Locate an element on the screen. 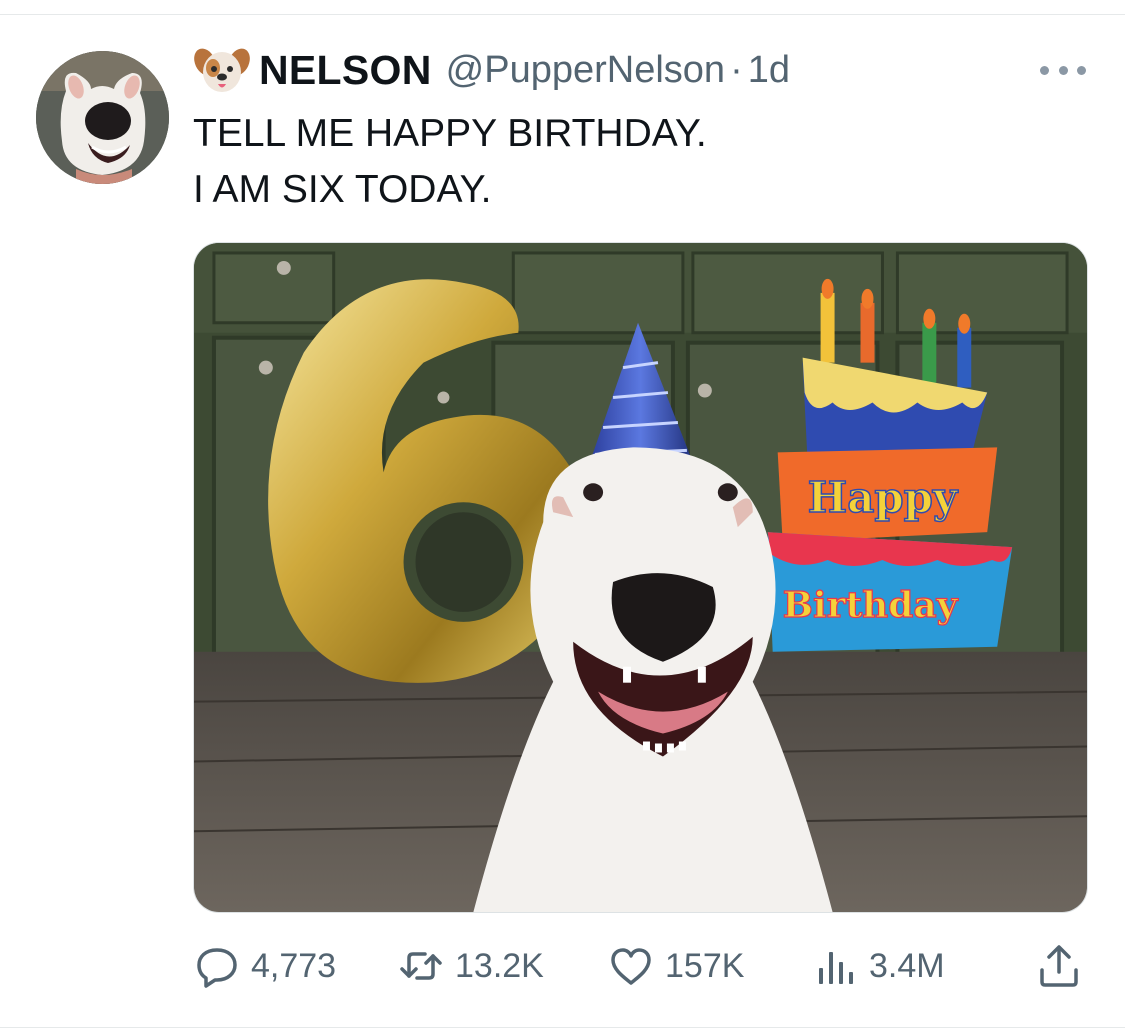 This screenshot has width=1125, height=1031. cake-happy-text: Happy is located at coordinates (883, 497).